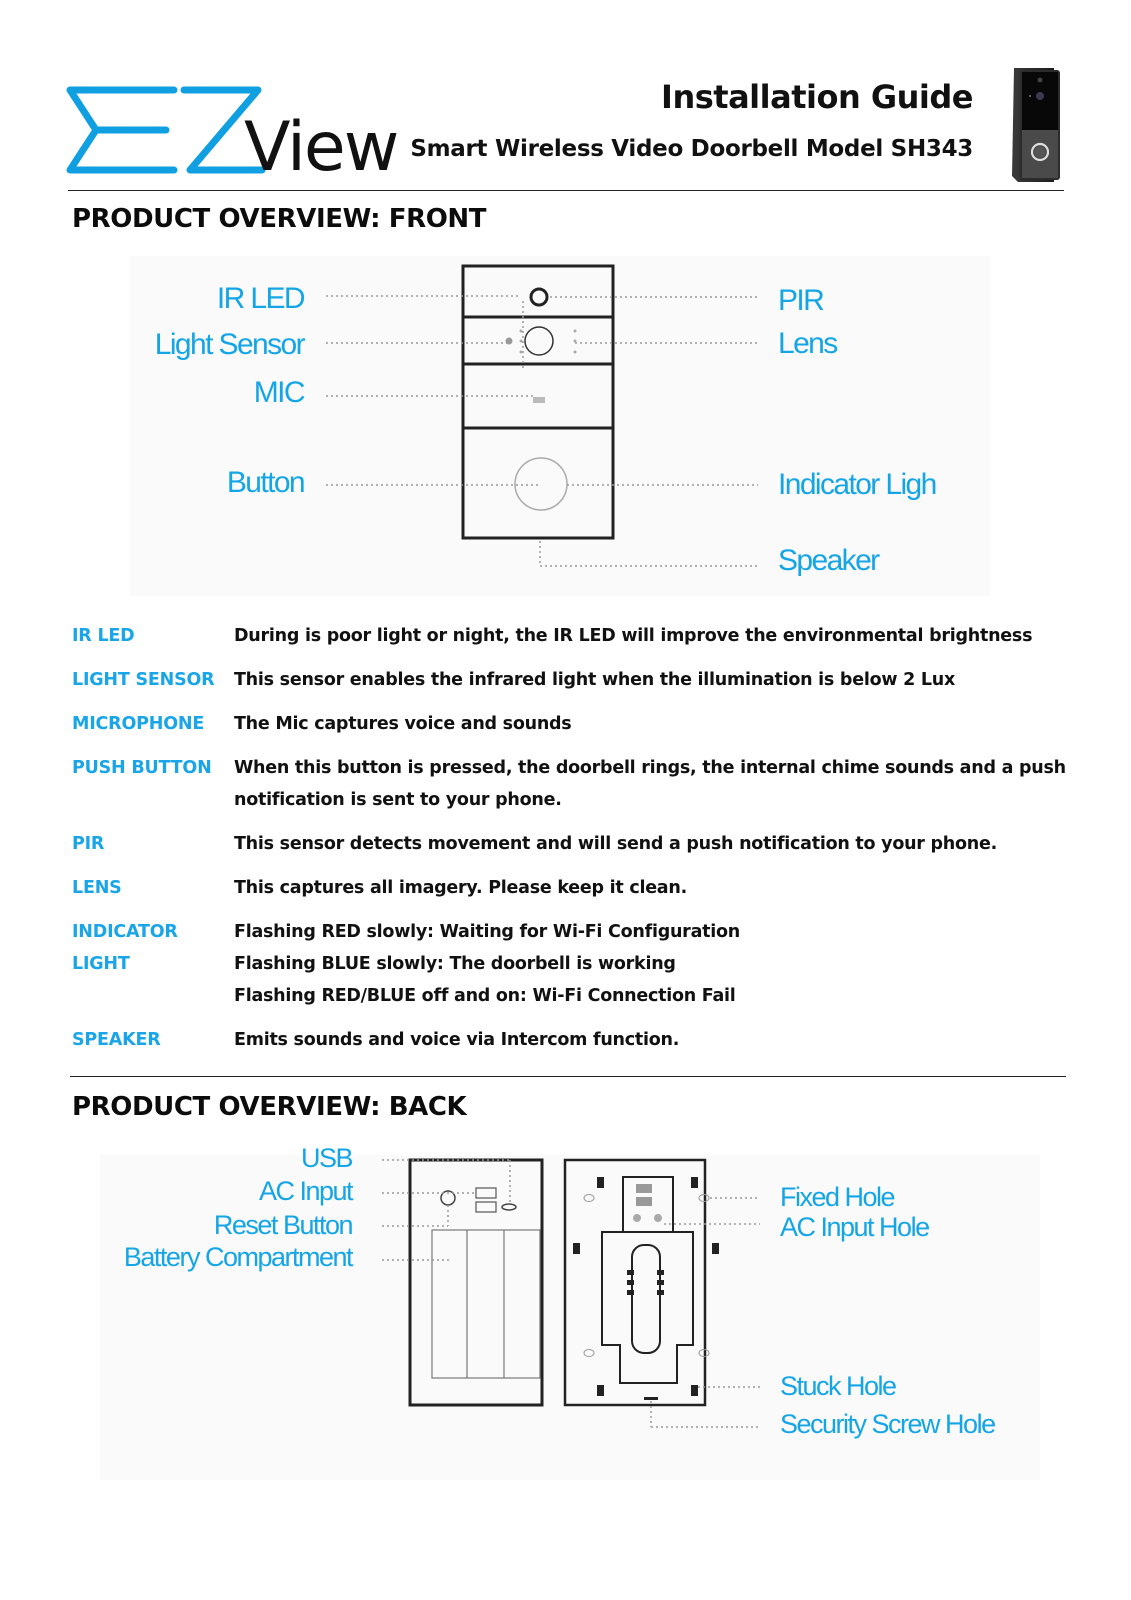 This screenshot has height=1600, width=1131. Describe the element at coordinates (97, 888) in the screenshot. I see `definition-term: LENS` at that location.